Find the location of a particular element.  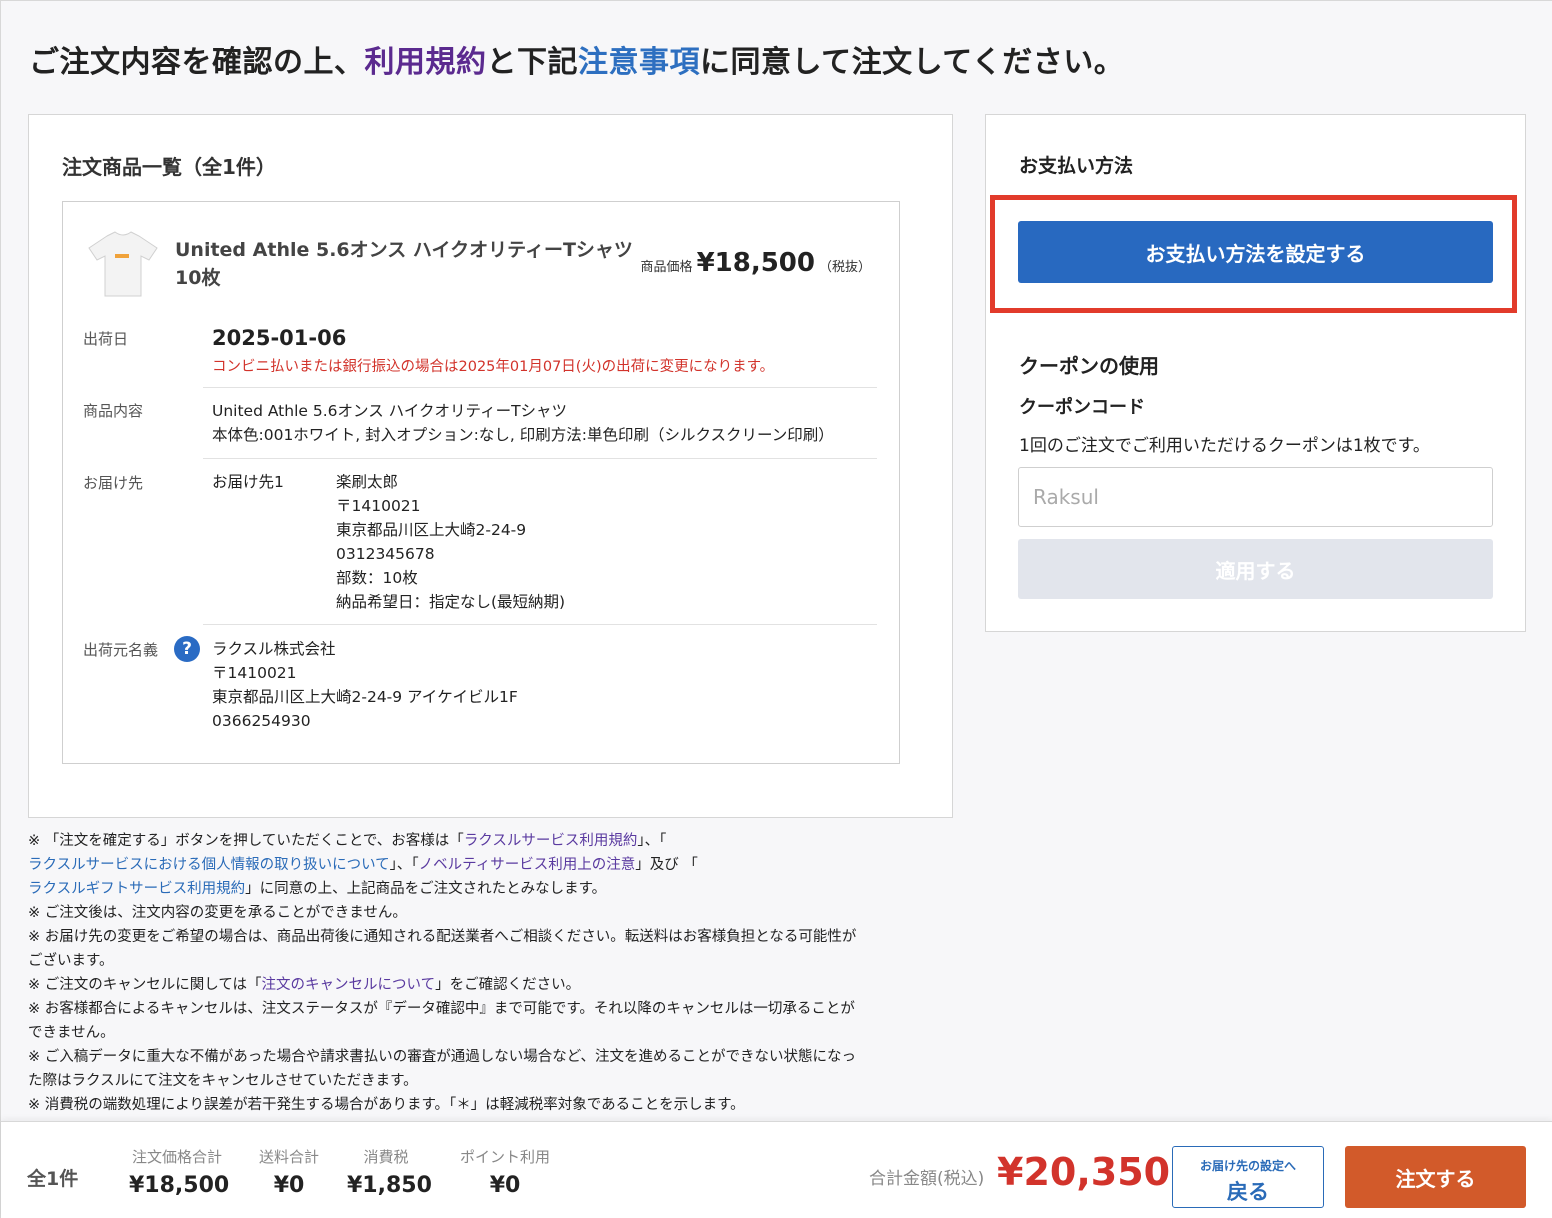

tax-total: 消費税 ¥1,850 is located at coordinates (389, 1172).